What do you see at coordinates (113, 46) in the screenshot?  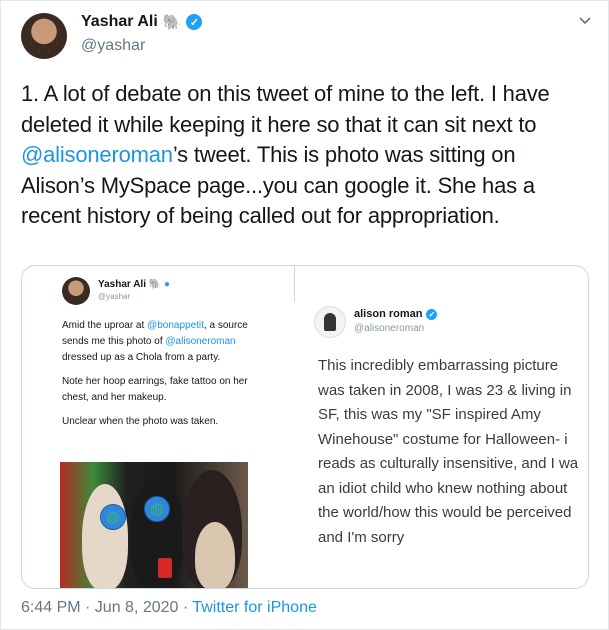 I see `author-handle: @yashar` at bounding box center [113, 46].